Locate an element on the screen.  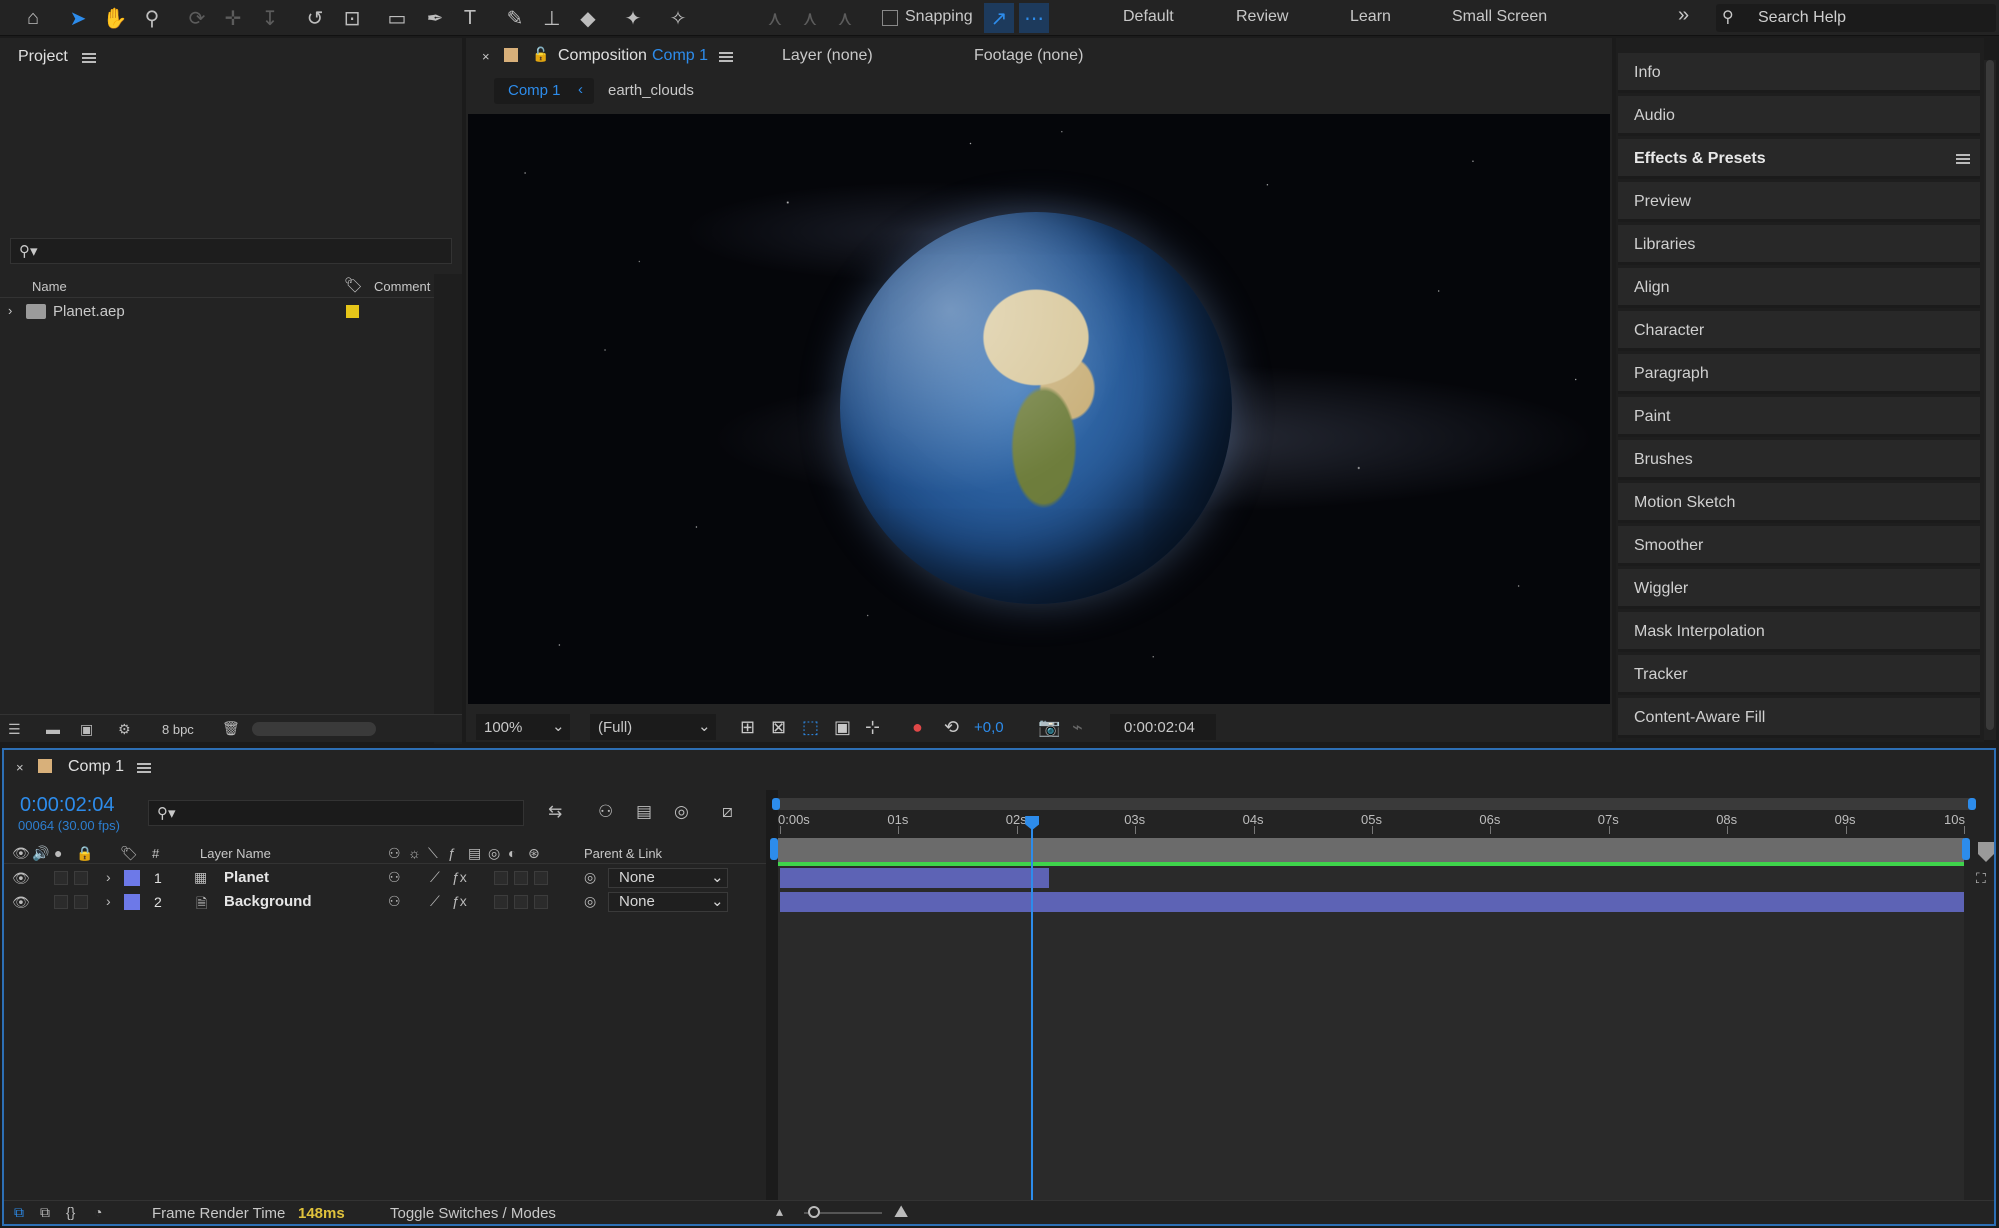
more-workspaces-icon: » is located at coordinates (1683, 15).